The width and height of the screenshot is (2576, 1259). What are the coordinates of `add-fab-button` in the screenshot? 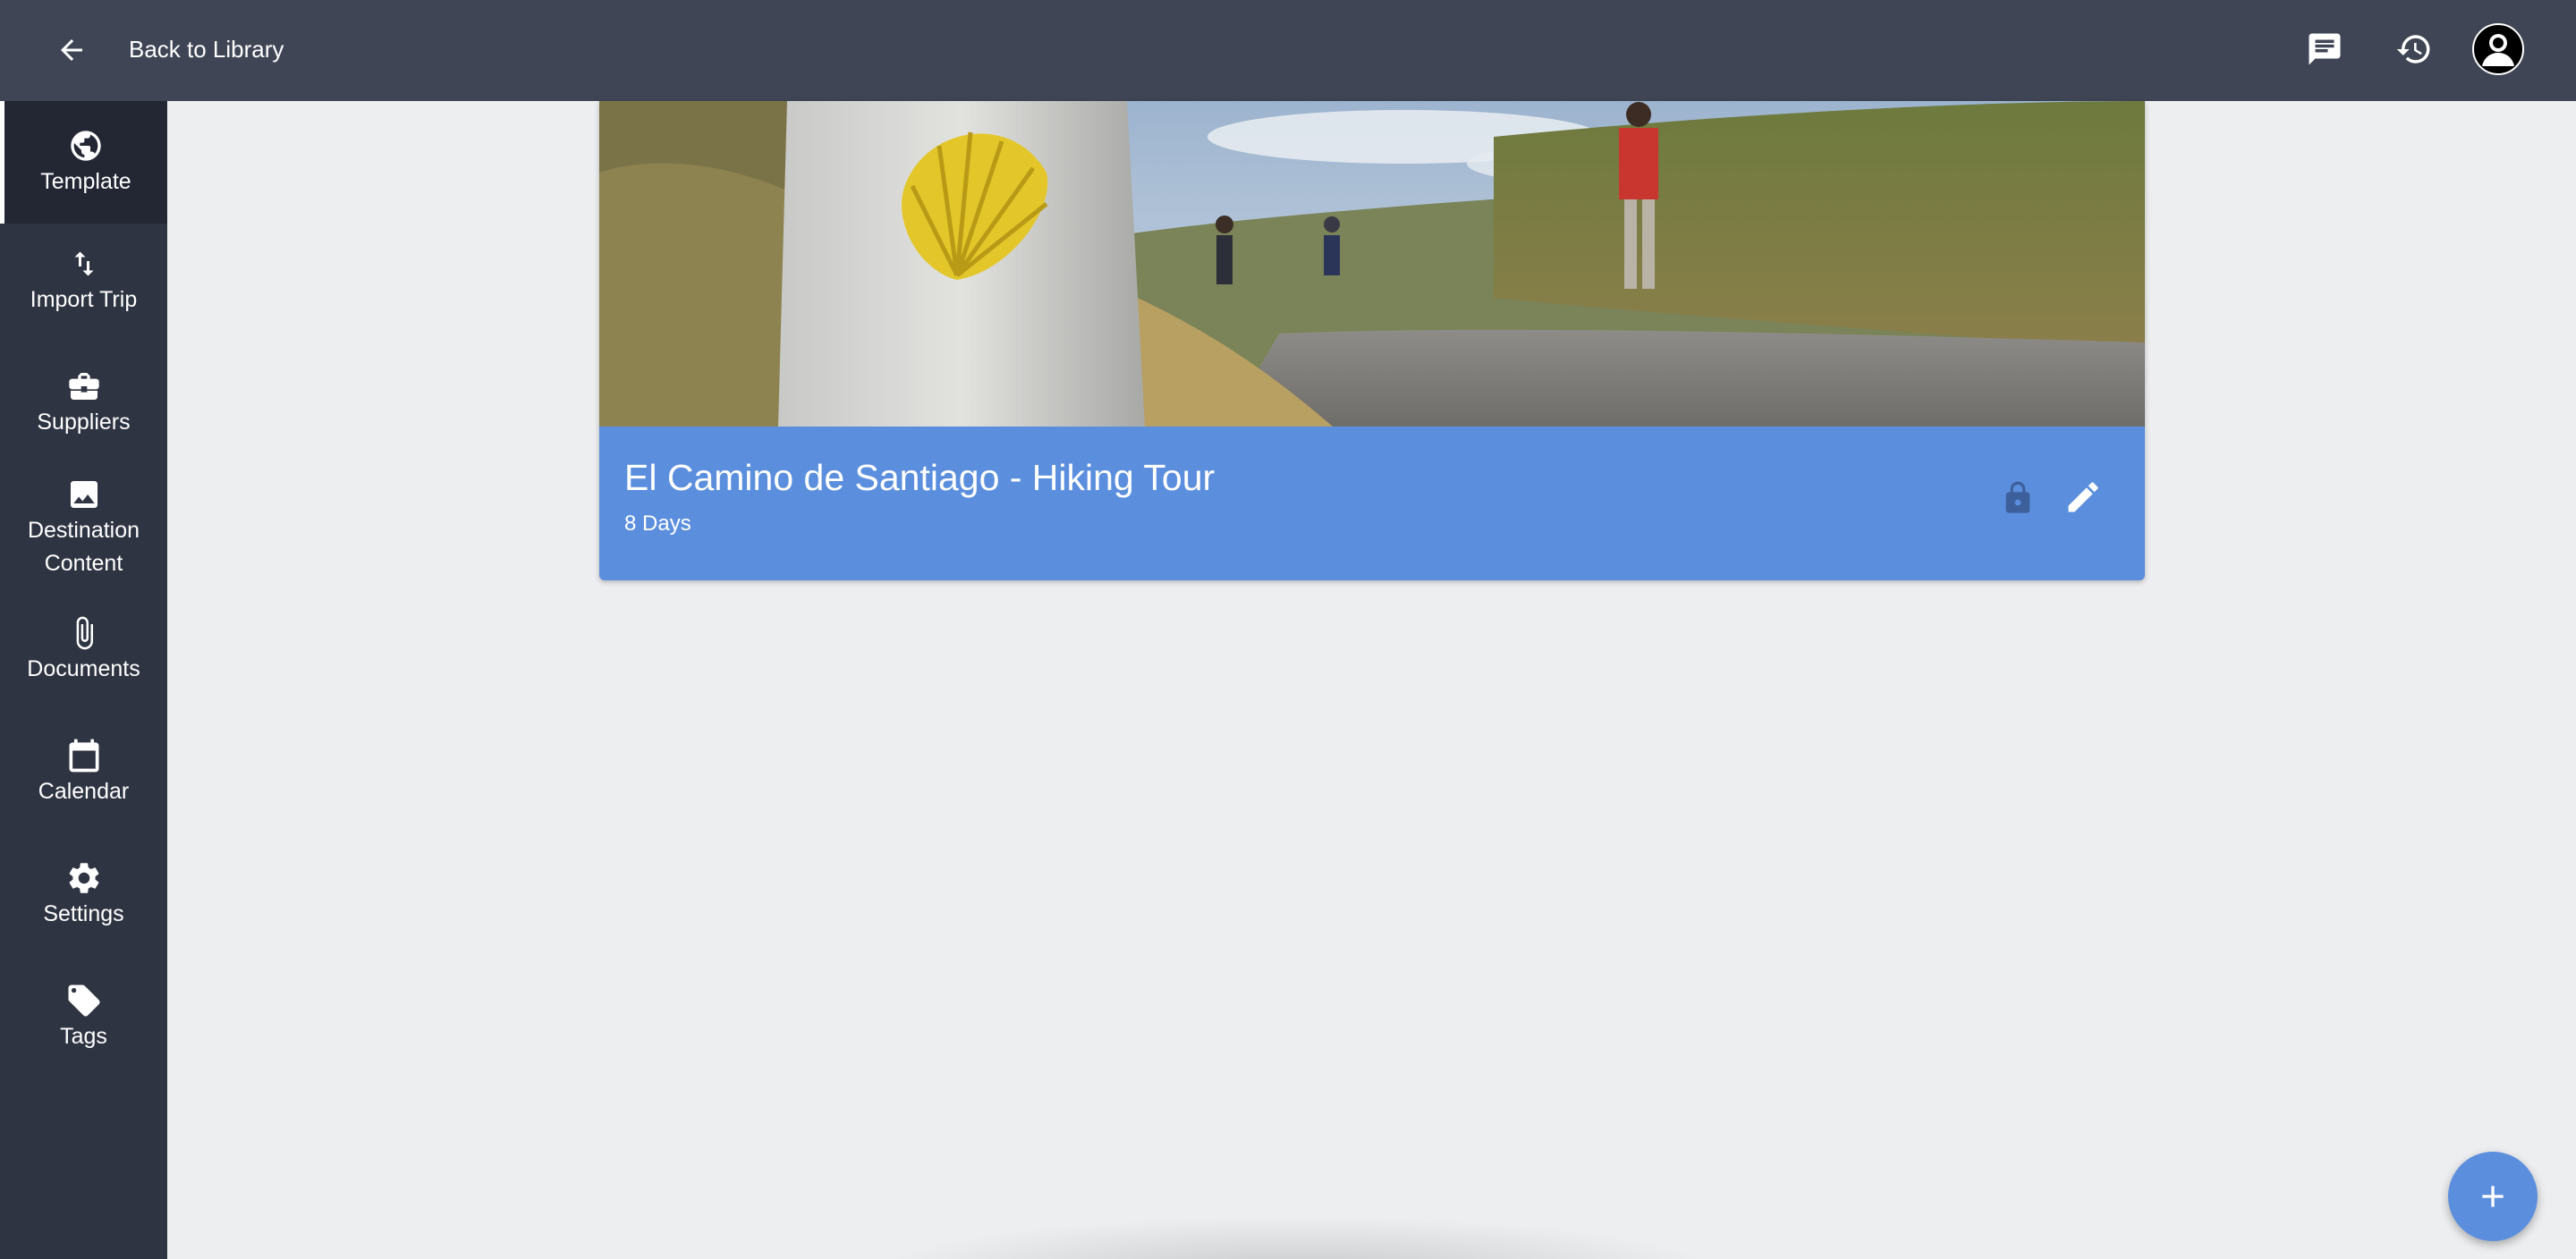 It's located at (2493, 1196).